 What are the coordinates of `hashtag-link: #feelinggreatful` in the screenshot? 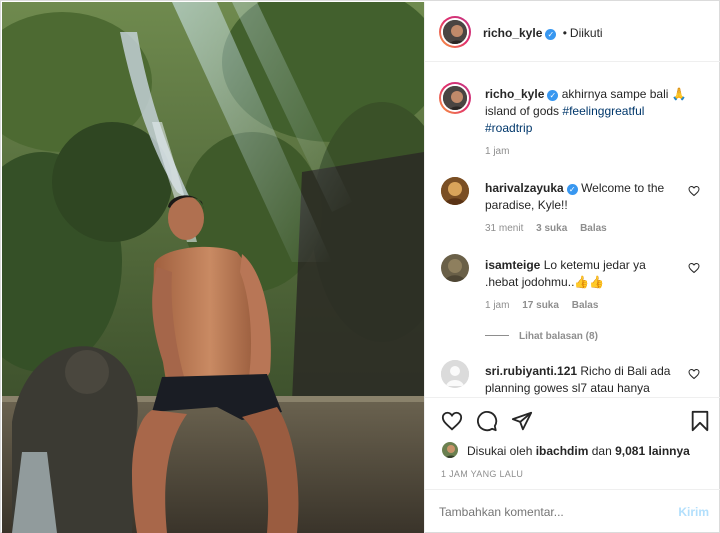 It's located at (603, 111).